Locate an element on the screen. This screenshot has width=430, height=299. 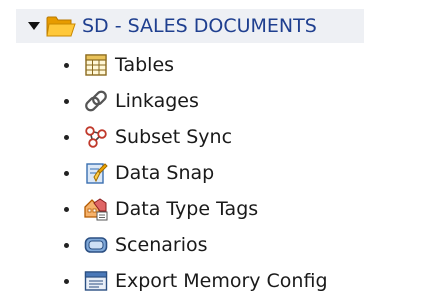
tree-item-export-memory-config: Export Memory Config is located at coordinates (244, 281).